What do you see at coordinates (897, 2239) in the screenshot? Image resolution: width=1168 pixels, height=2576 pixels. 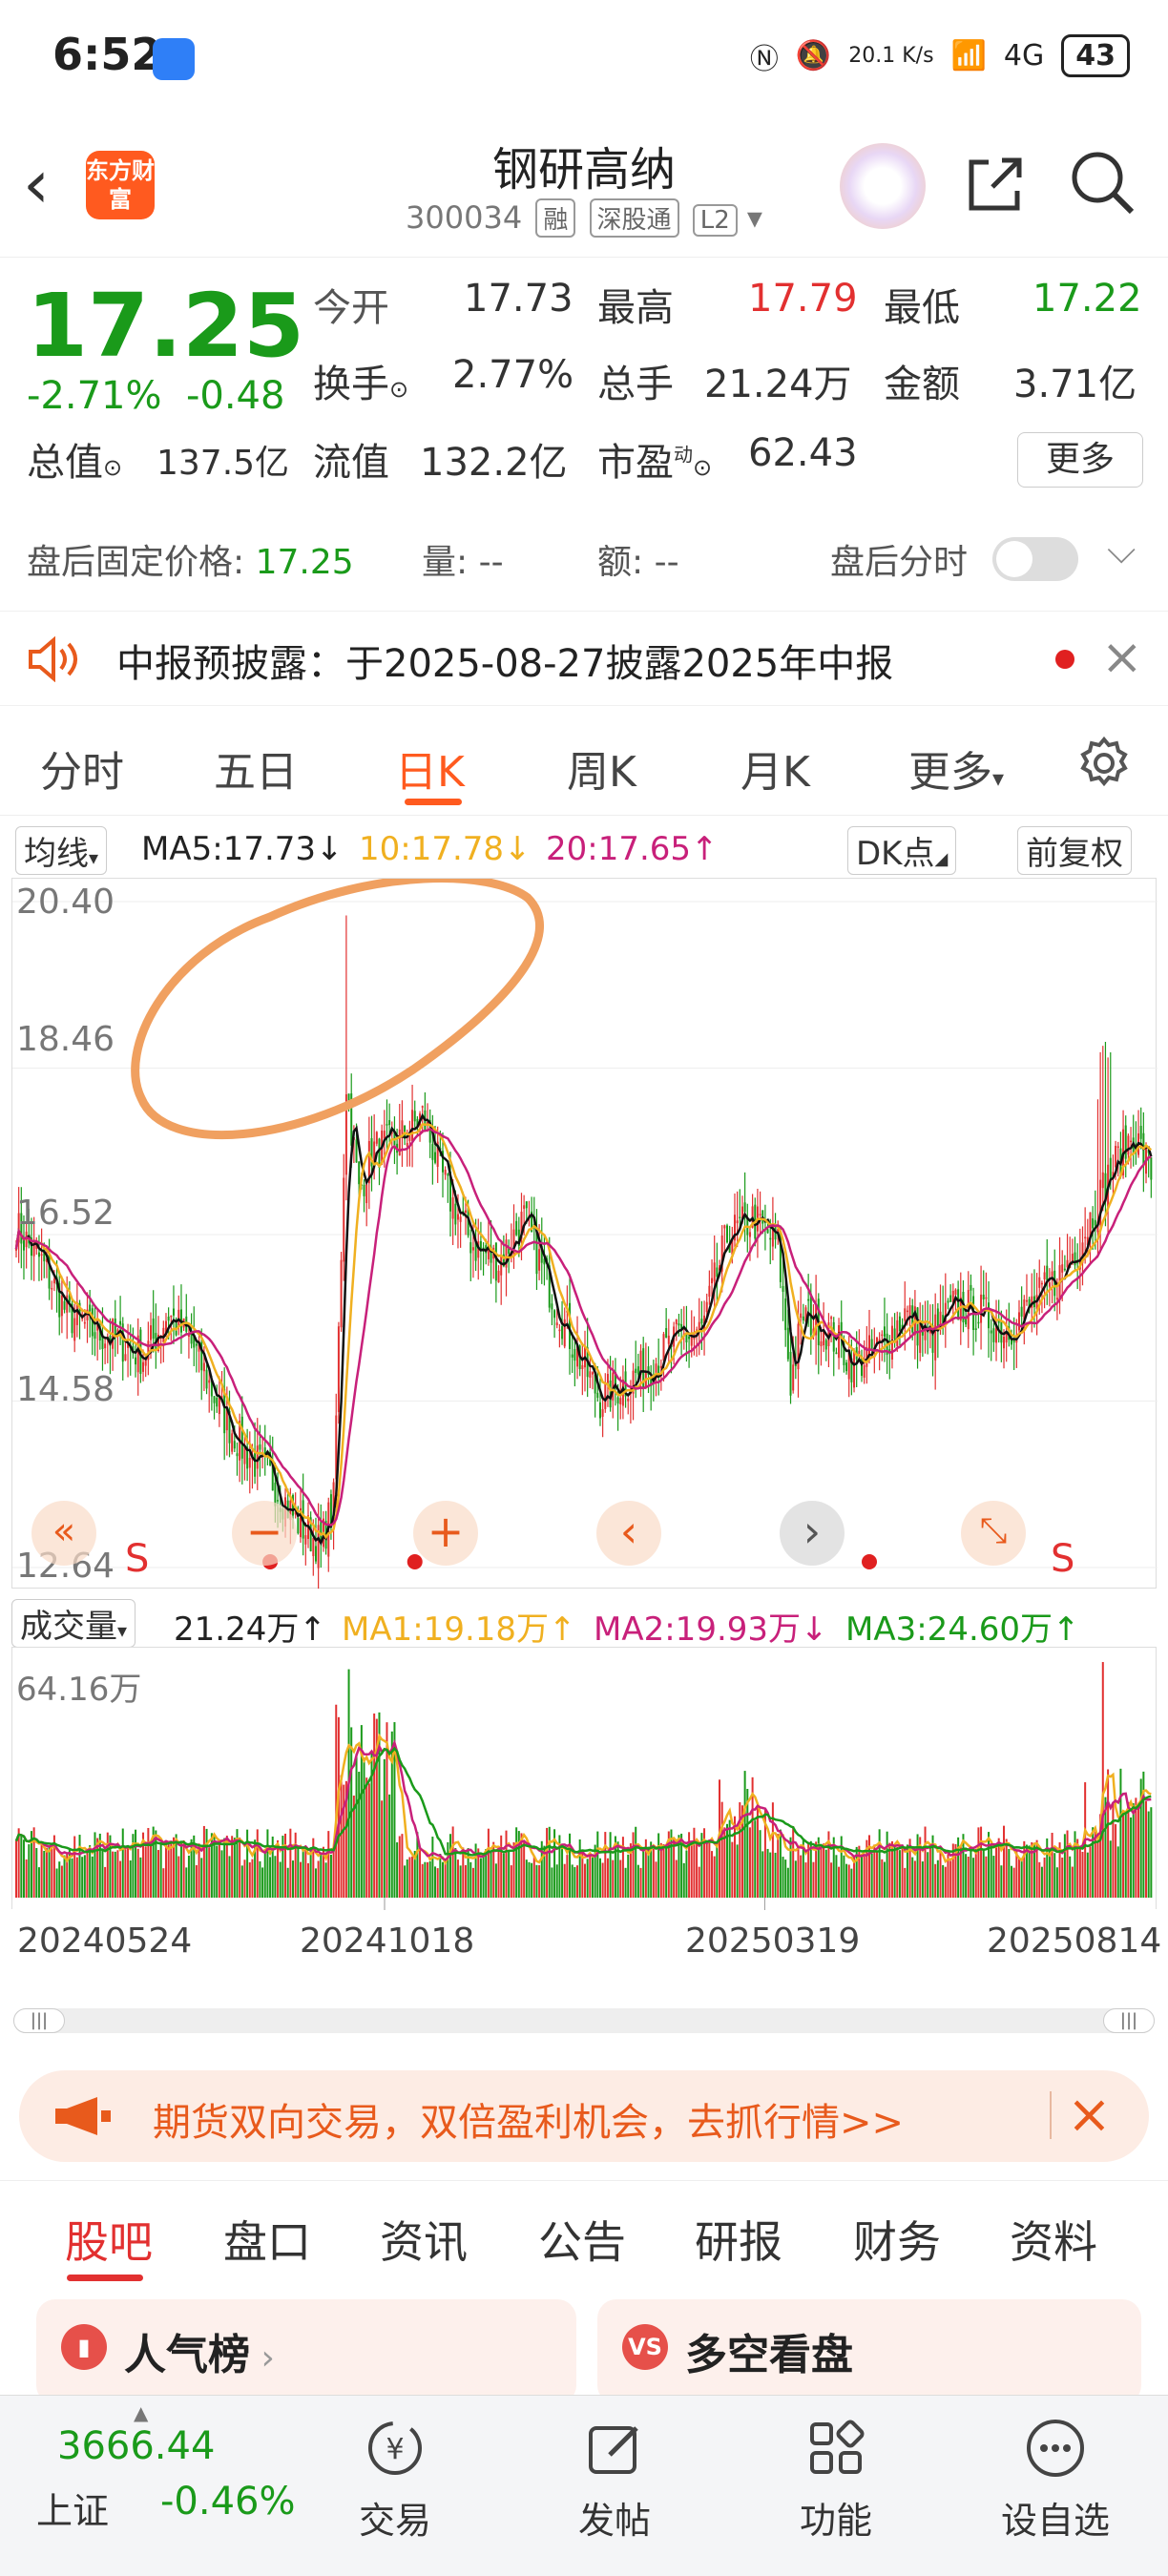 I see `tab-finance: 财务` at bounding box center [897, 2239].